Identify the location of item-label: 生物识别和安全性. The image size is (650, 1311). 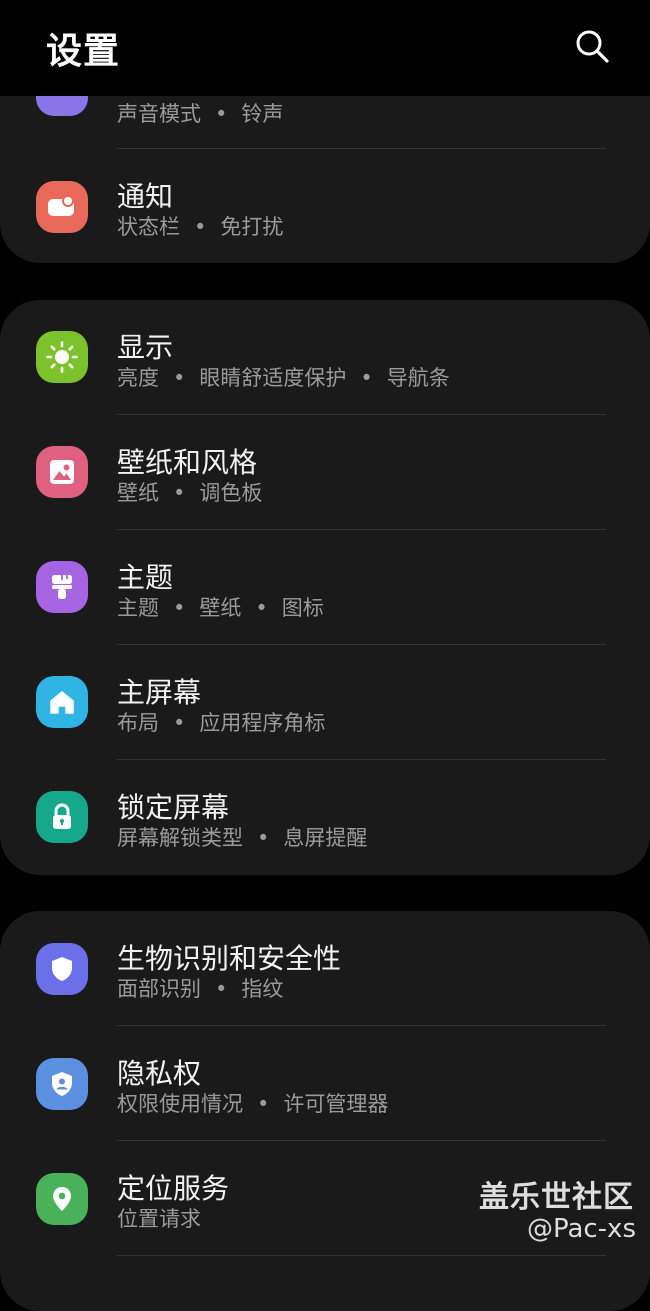
(229, 958).